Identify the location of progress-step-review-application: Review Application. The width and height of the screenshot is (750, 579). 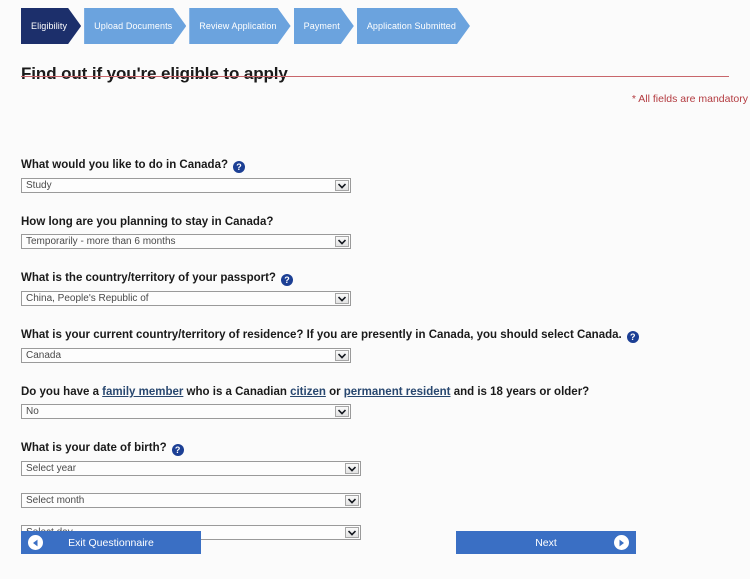
(239, 26).